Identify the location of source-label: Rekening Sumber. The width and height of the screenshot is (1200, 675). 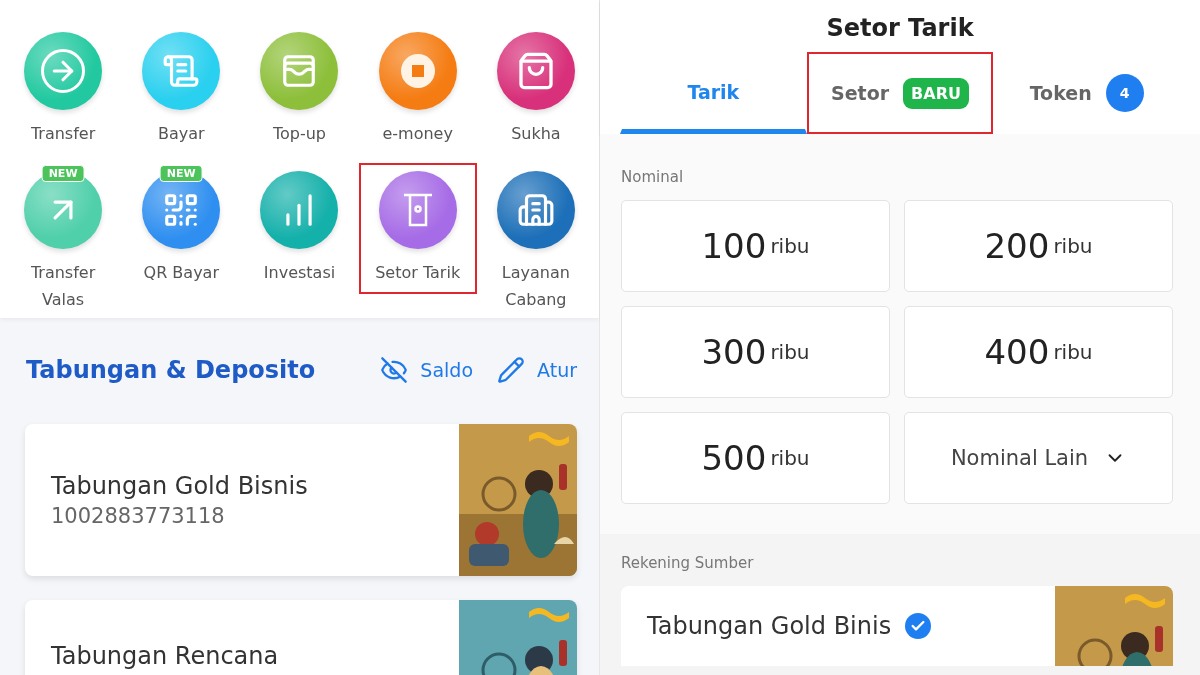
(688, 563).